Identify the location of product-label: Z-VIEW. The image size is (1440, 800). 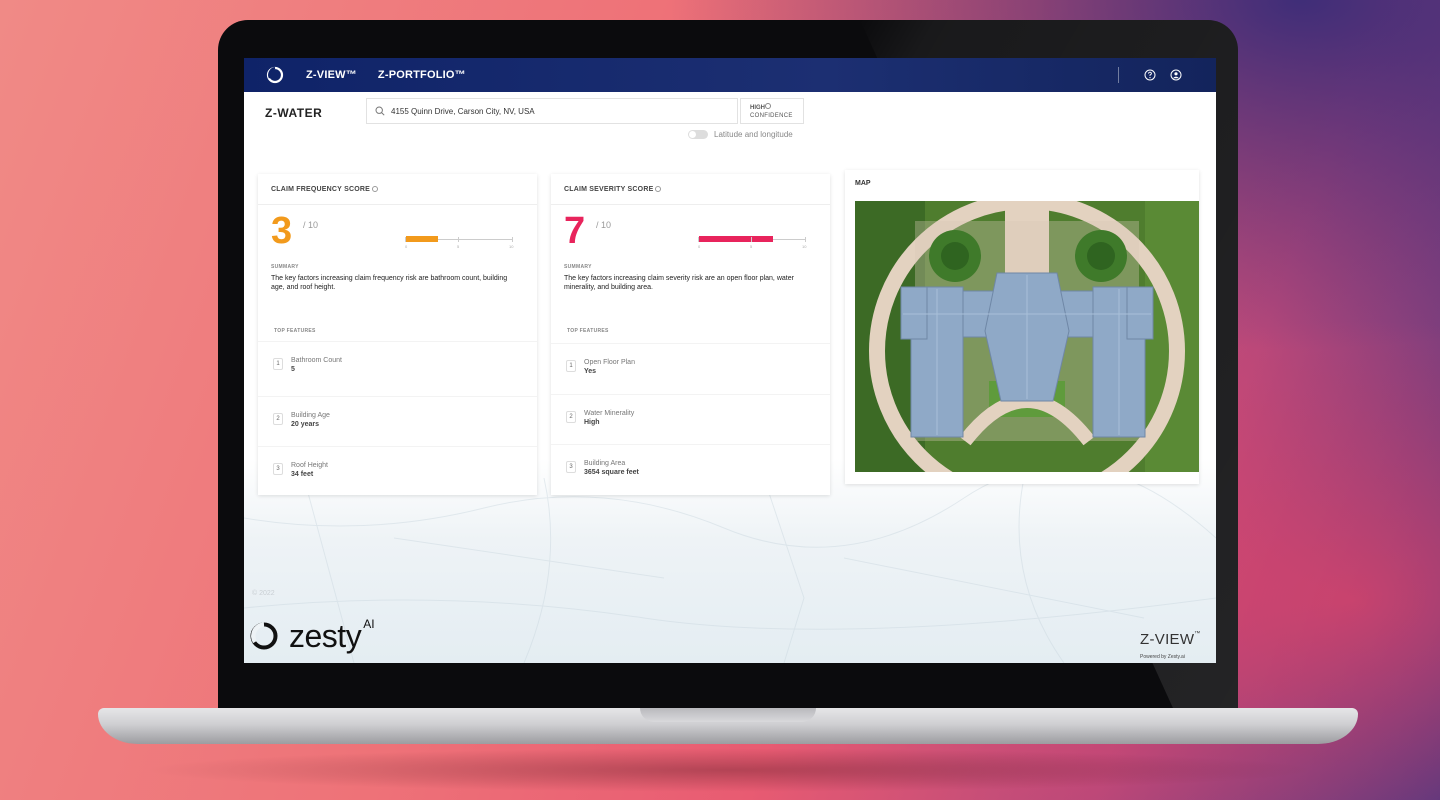
(1167, 639).